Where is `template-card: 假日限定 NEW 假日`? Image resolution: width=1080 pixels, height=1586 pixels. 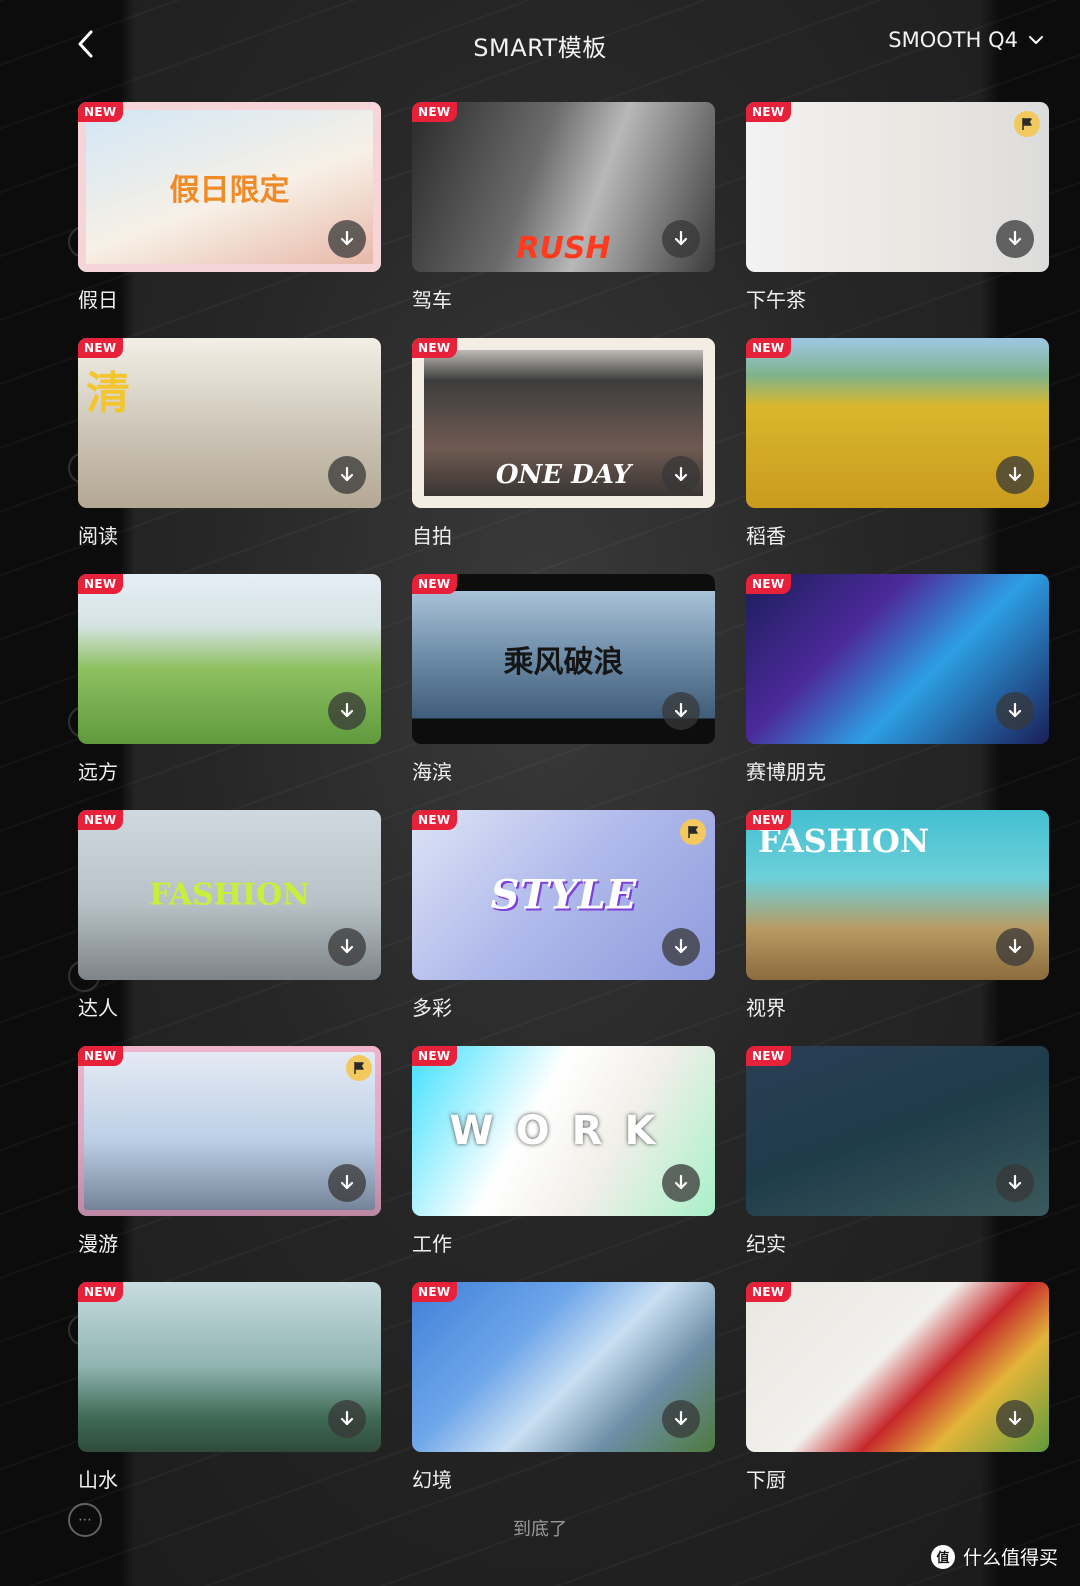
template-card: 假日限定 NEW 假日 is located at coordinates (229, 207).